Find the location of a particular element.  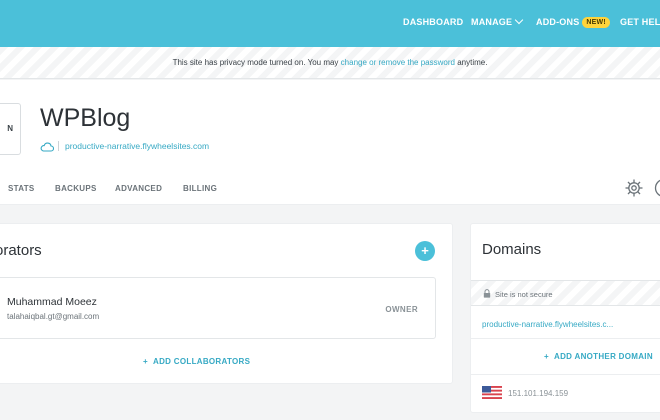

gear-icon is located at coordinates (634, 188).